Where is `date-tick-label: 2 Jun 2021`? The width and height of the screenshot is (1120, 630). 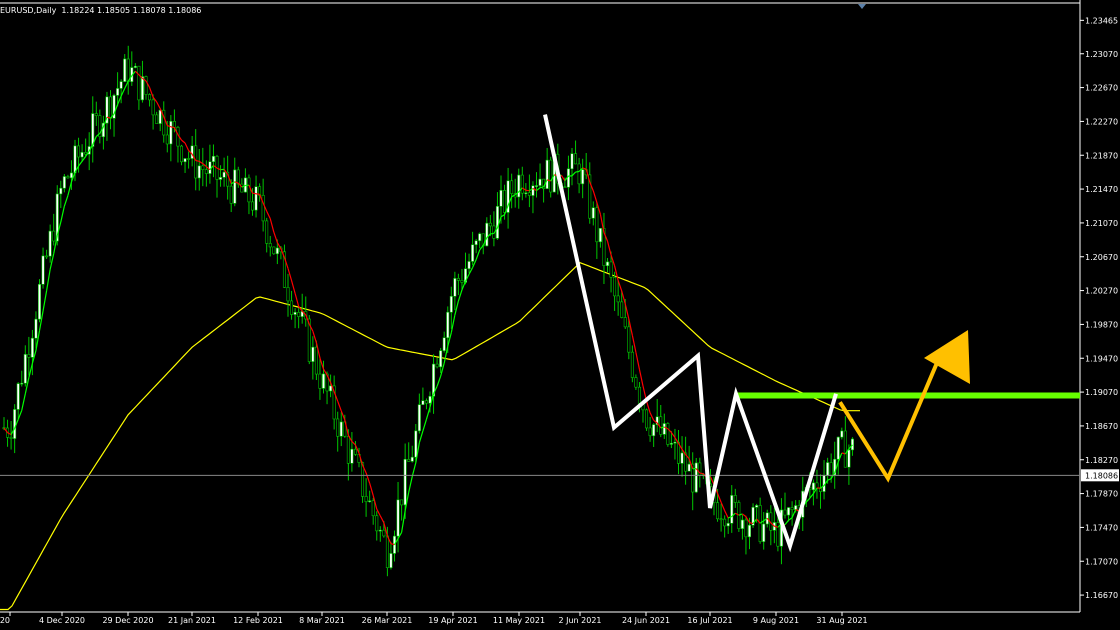
date-tick-label: 2 Jun 2021 is located at coordinates (579, 620).